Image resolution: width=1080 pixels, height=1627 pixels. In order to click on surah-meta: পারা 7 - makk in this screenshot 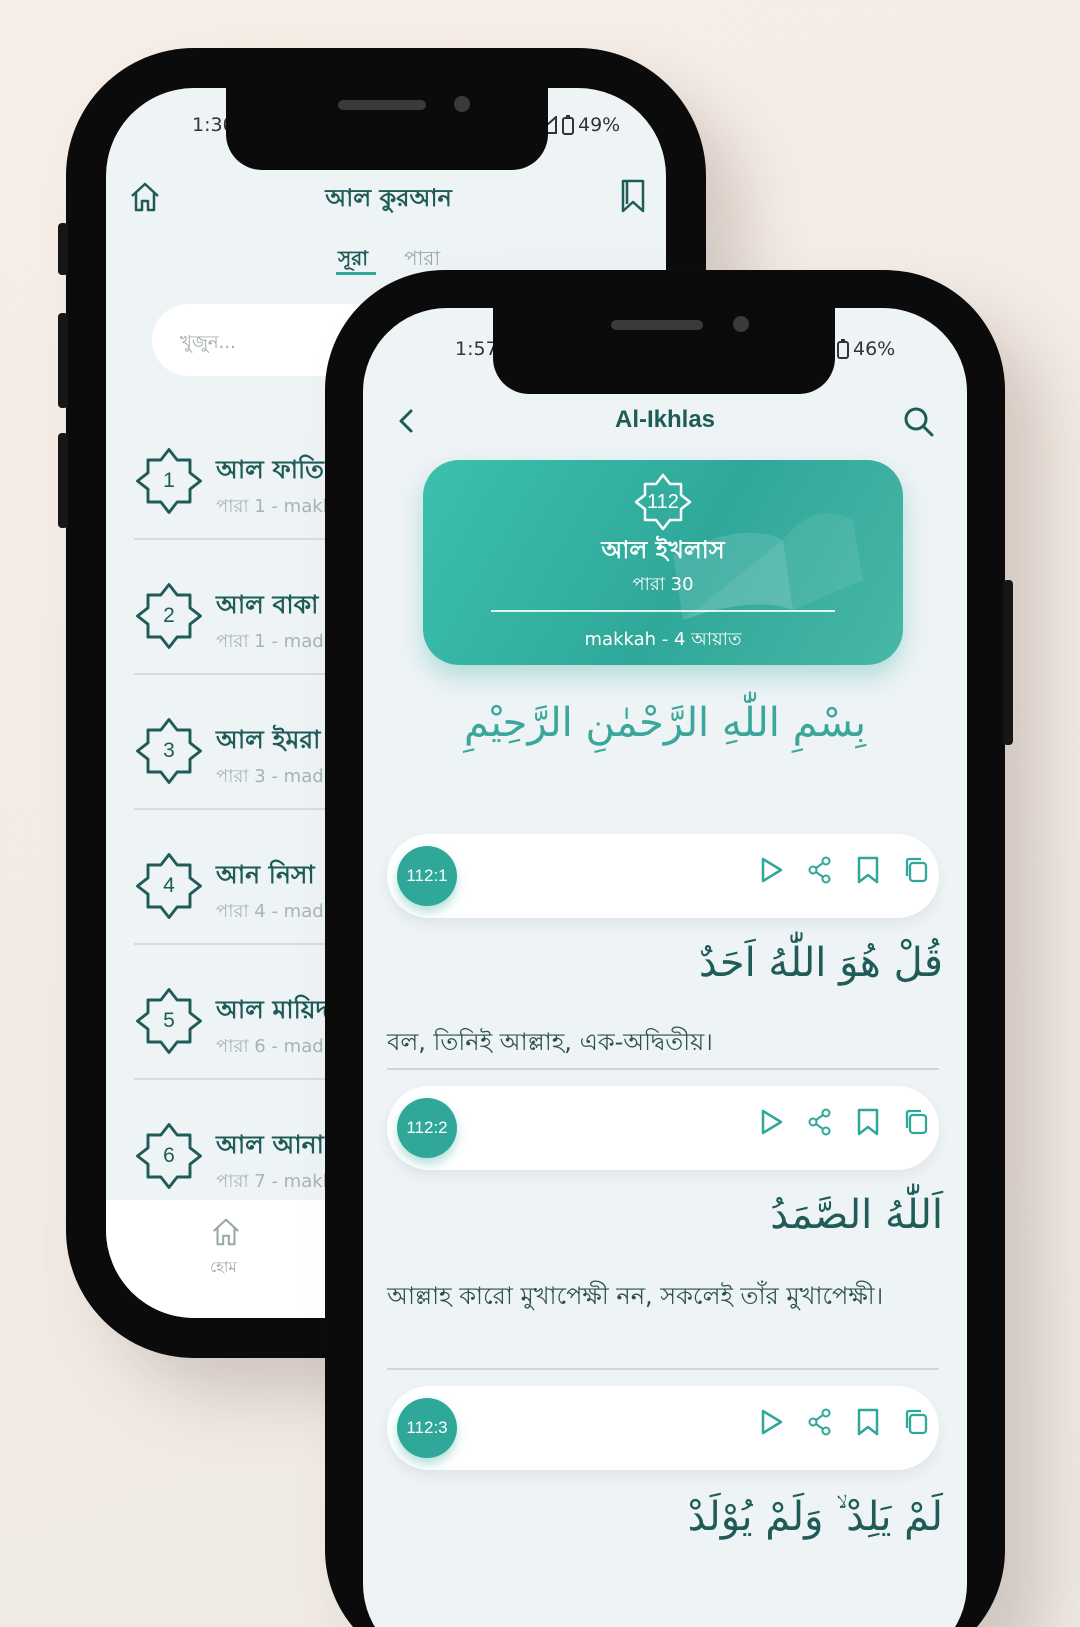, I will do `click(275, 1181)`.